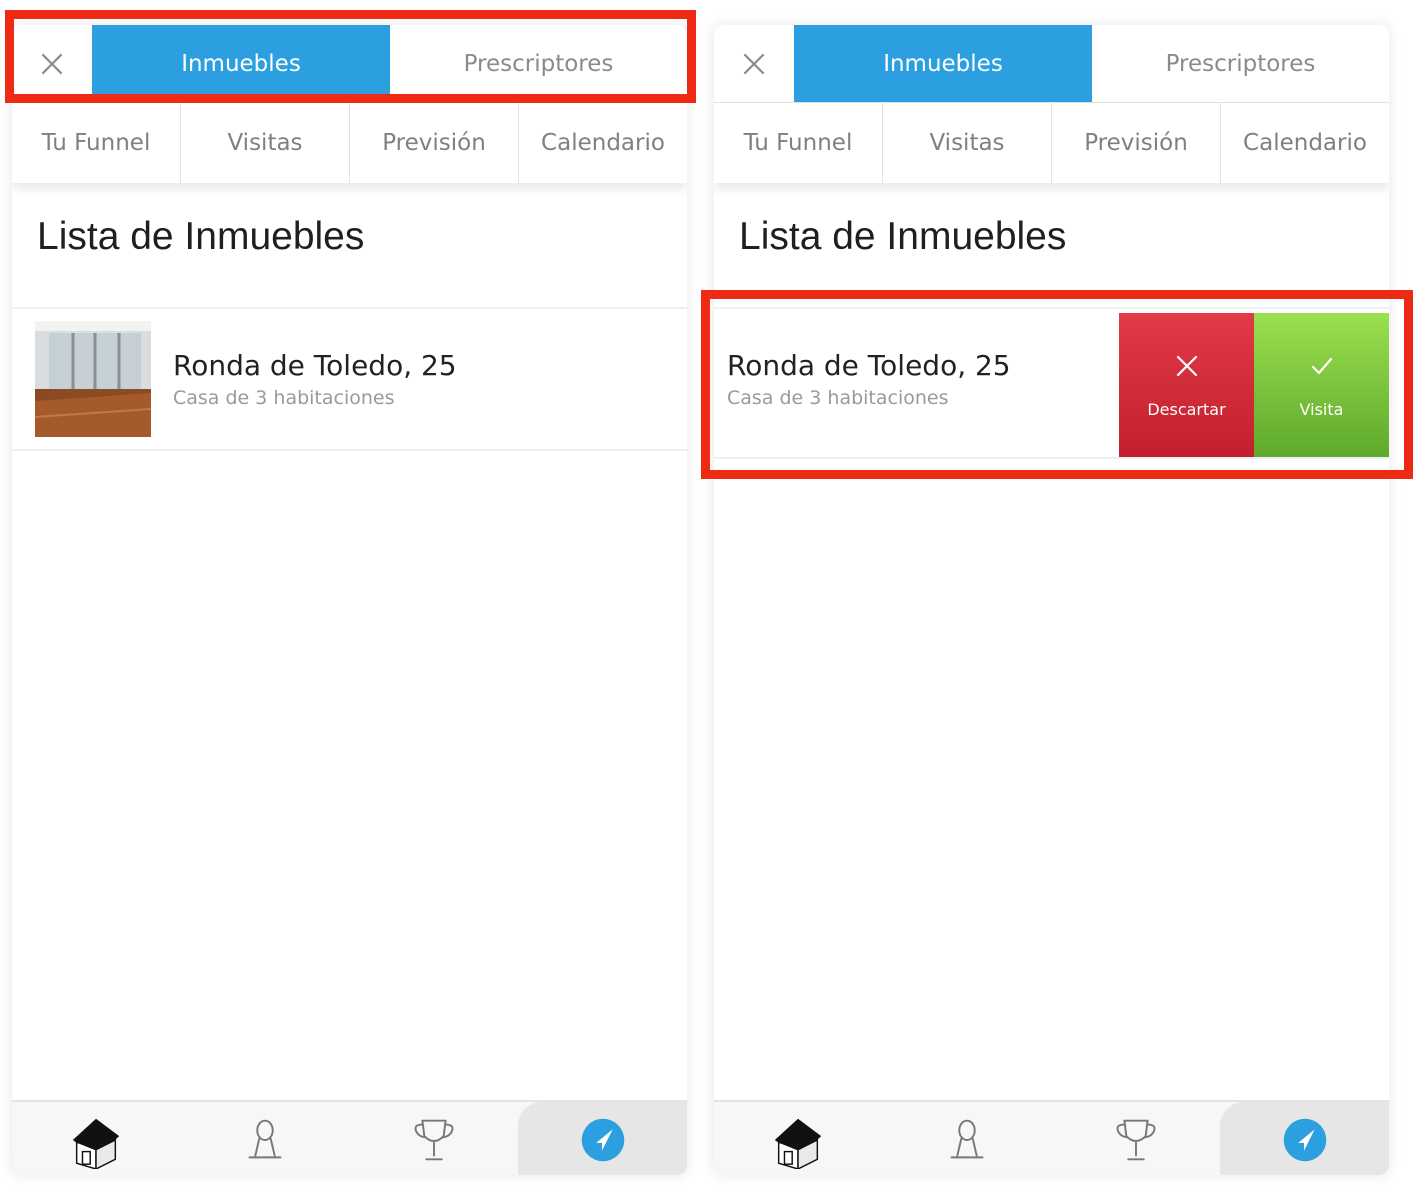  I want to click on close-button, so click(754, 63).